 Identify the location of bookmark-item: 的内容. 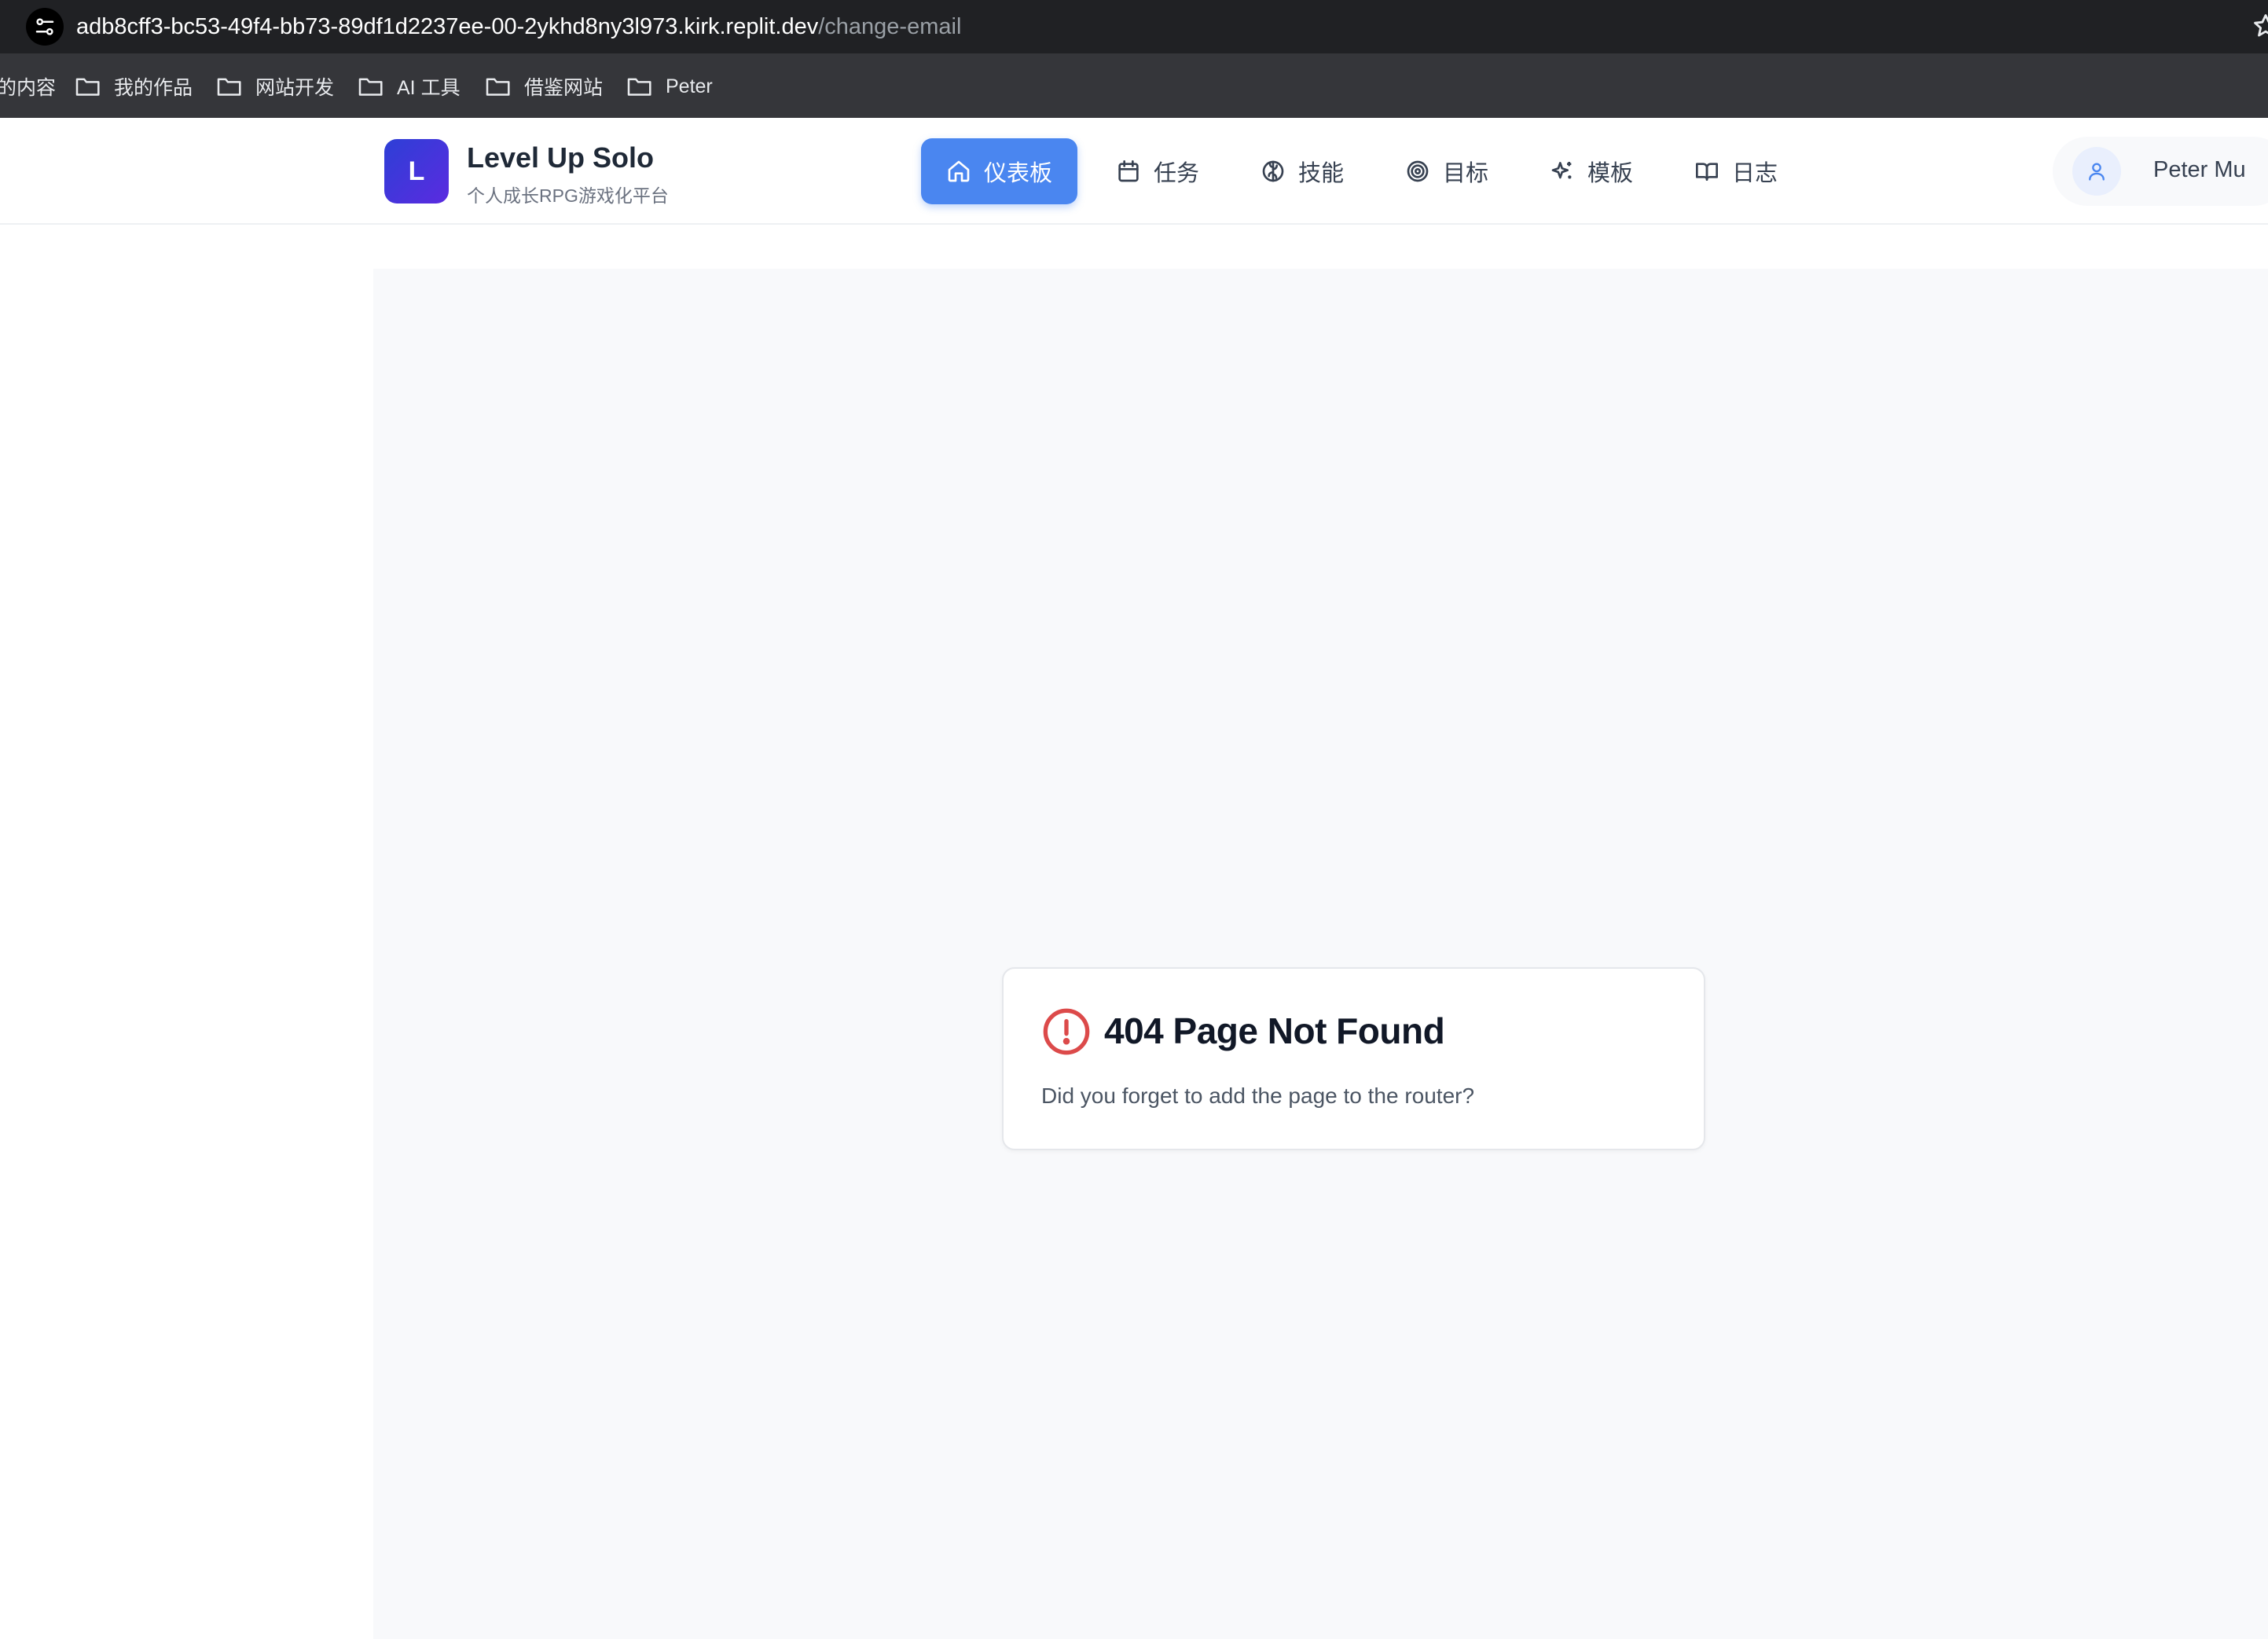
(28, 86).